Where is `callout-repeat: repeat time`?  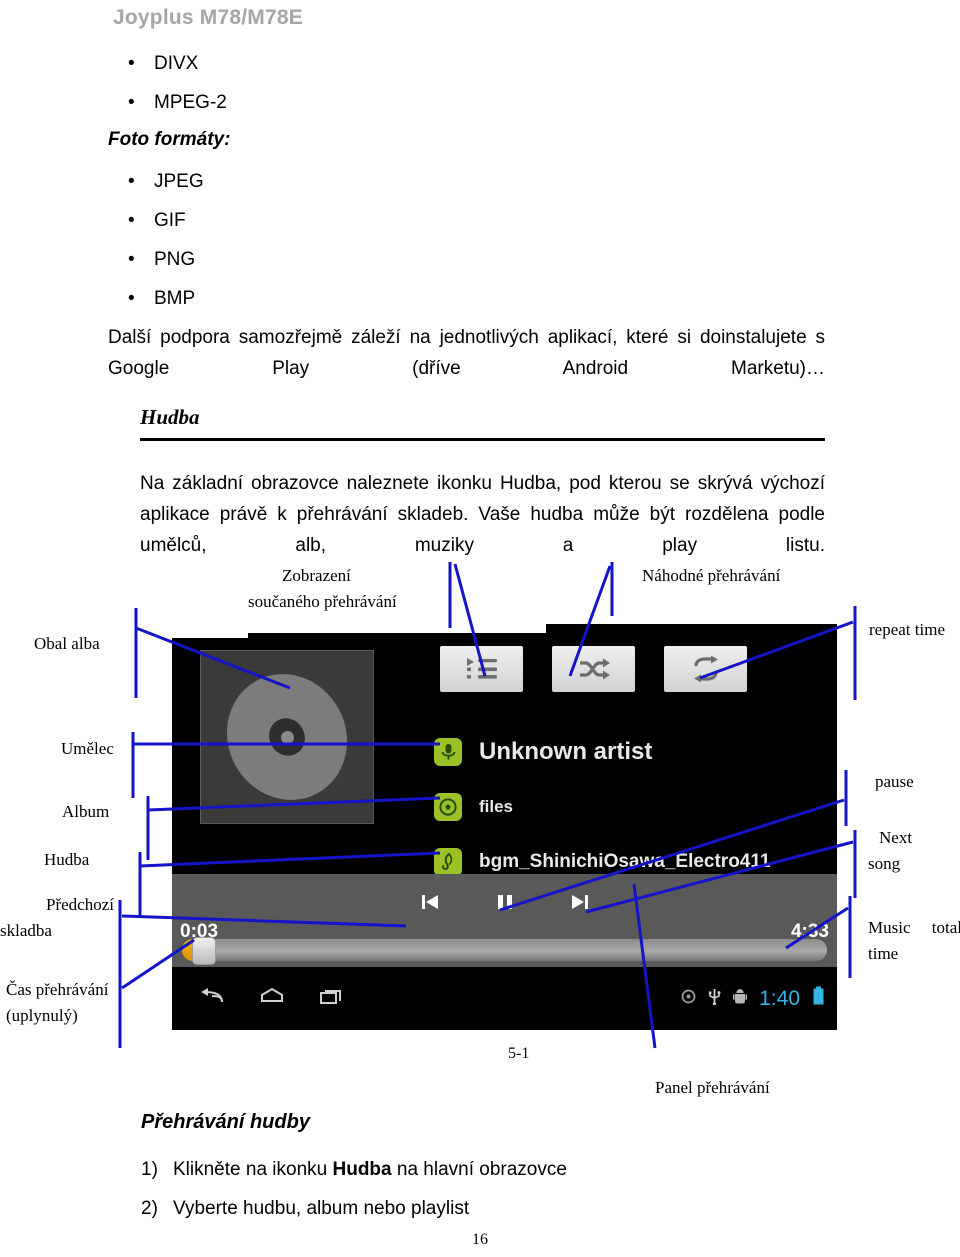
callout-repeat: repeat time is located at coordinates (907, 629).